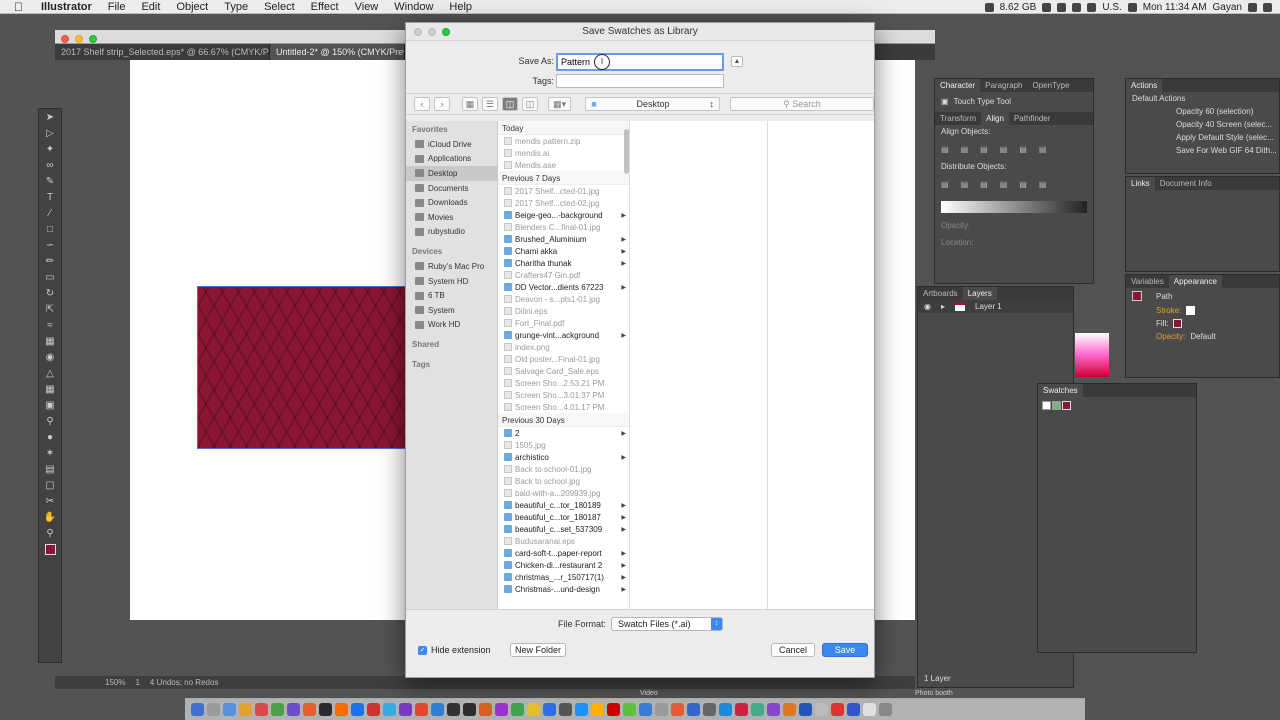 Image resolution: width=1280 pixels, height=720 pixels. Describe the element at coordinates (1202, 310) in the screenshot. I see `stroke-row: Stroke:` at that location.